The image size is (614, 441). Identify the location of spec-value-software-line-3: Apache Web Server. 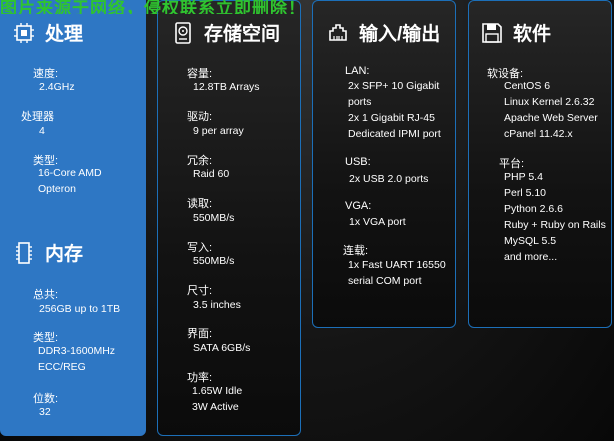
(551, 118).